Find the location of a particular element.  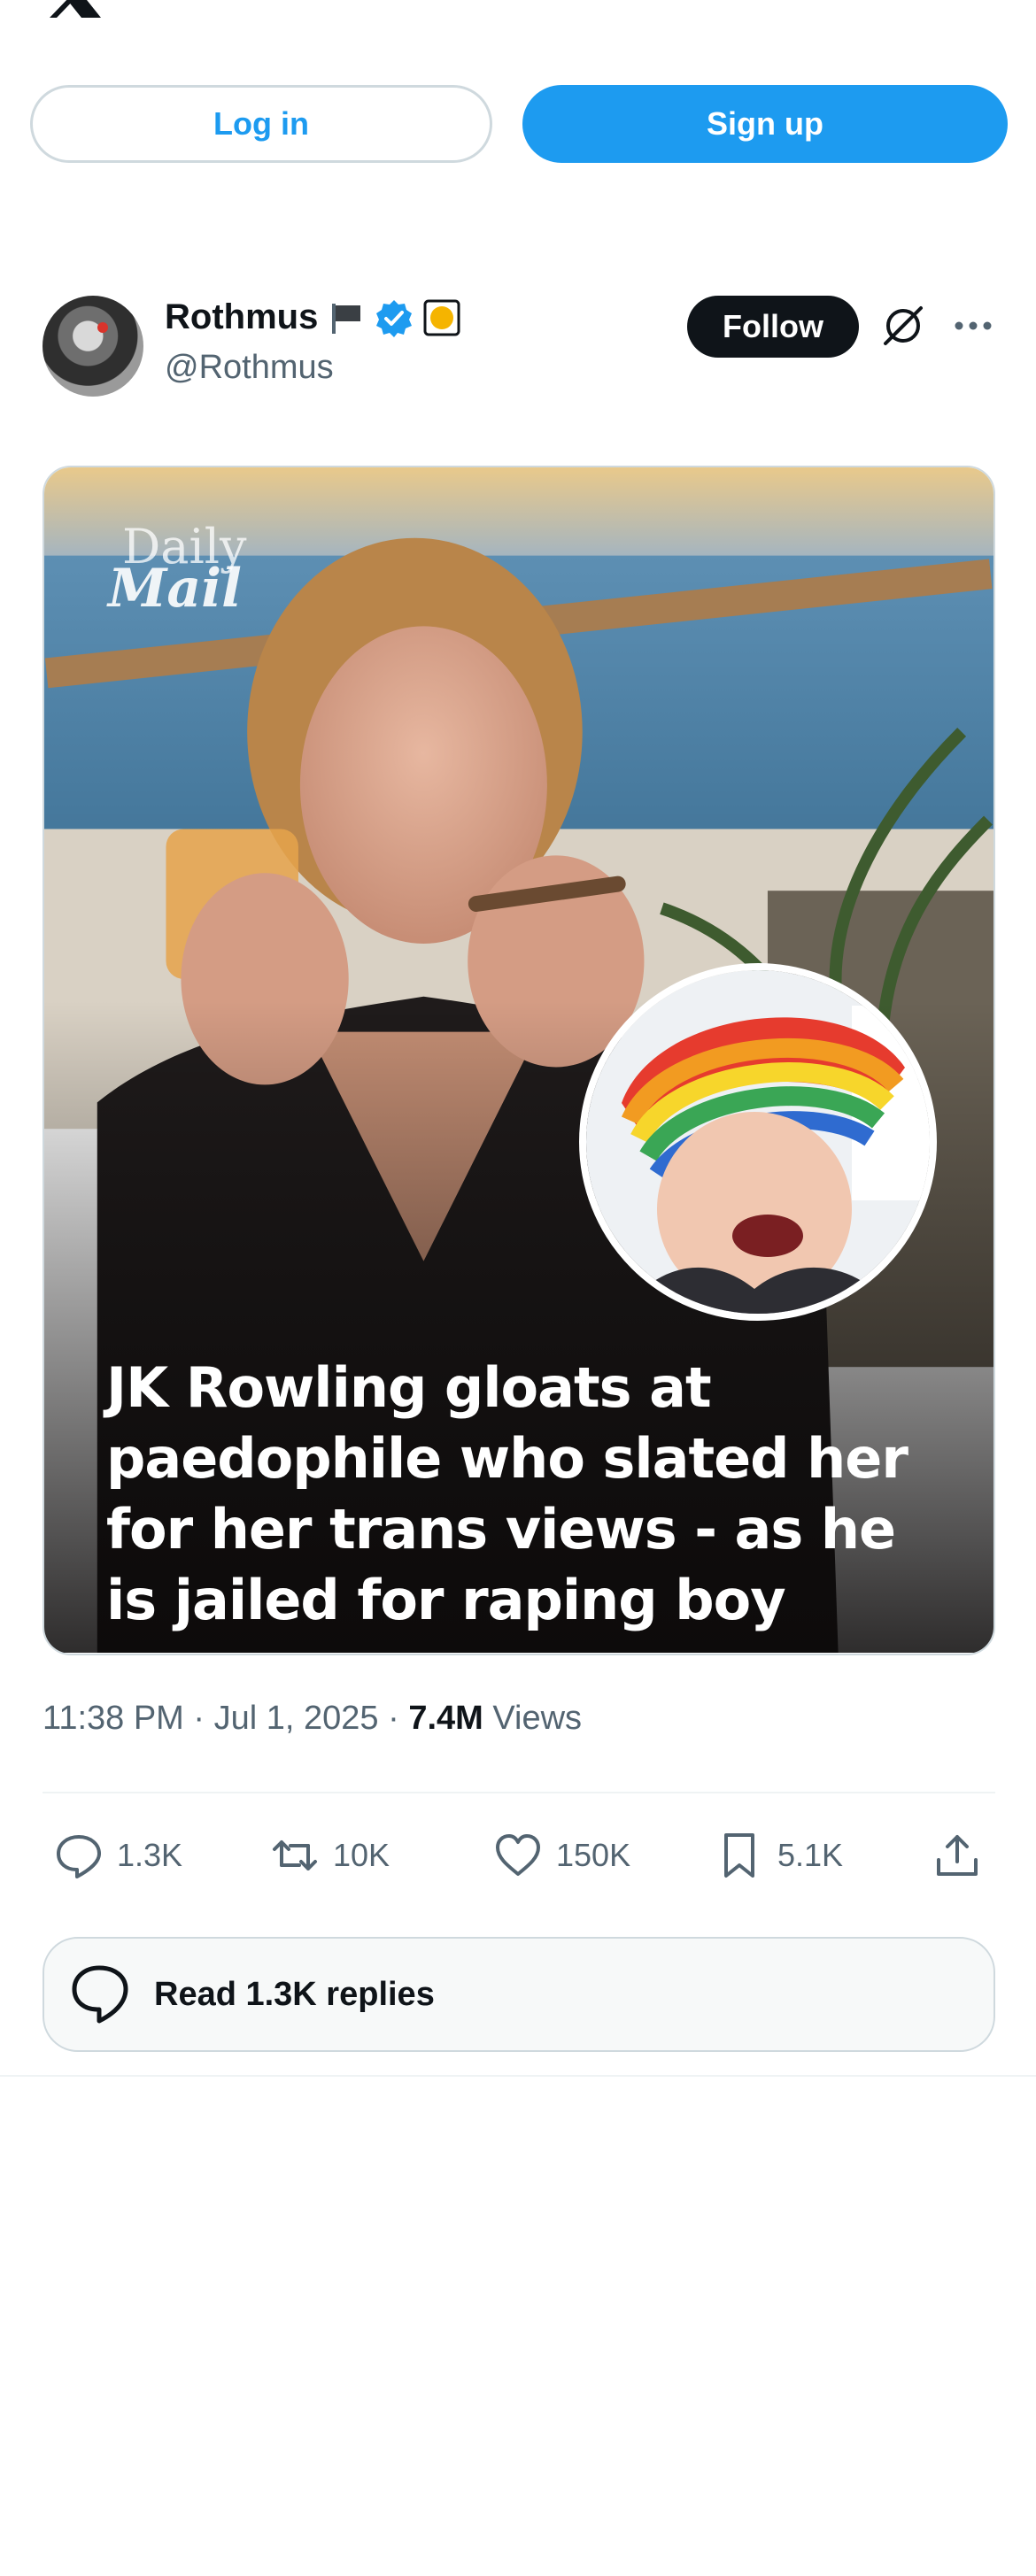

repost-button: 10K is located at coordinates (329, 1855).